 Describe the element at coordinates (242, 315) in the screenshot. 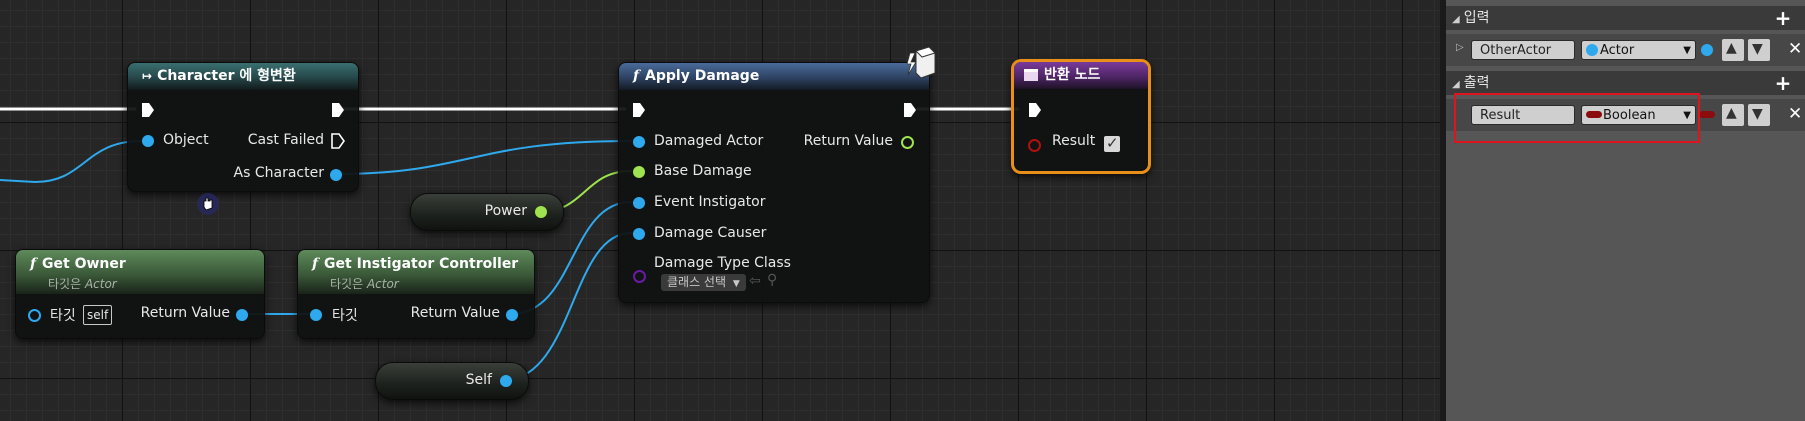

I see `get-owner-return-pin` at that location.